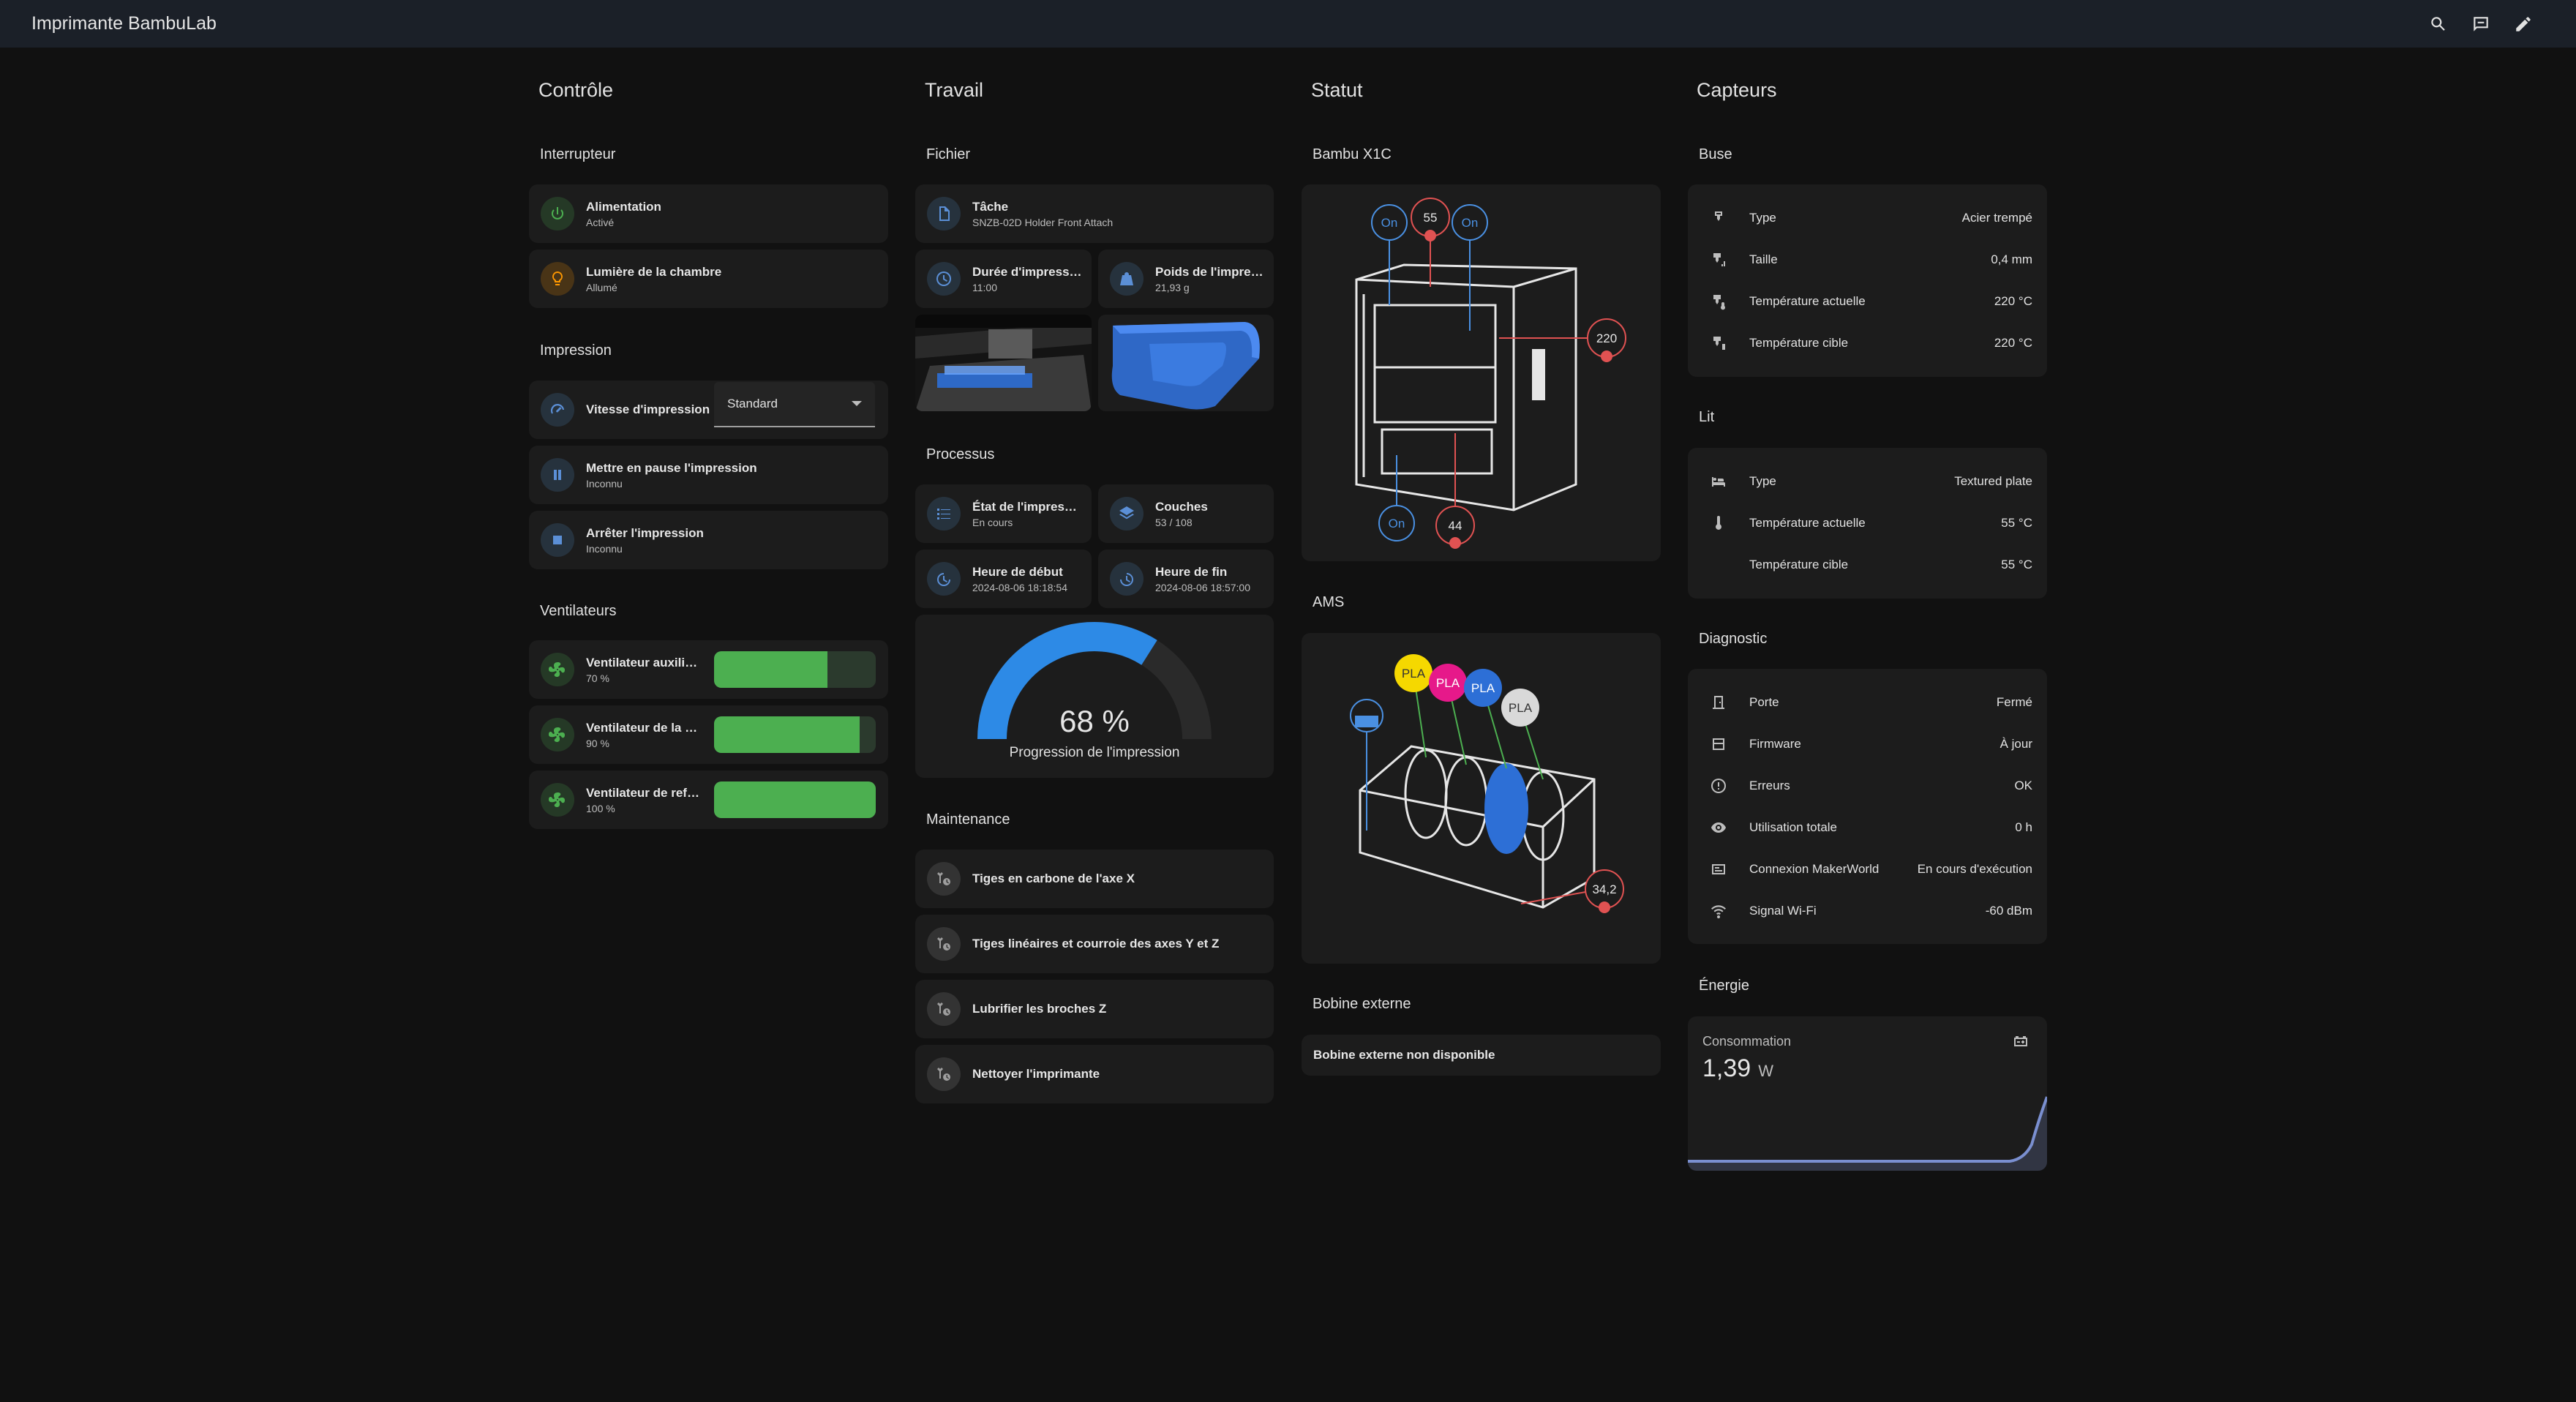 The image size is (2576, 1402). I want to click on maintenance-button: Tiges en carbone de l'axe X, so click(1094, 879).